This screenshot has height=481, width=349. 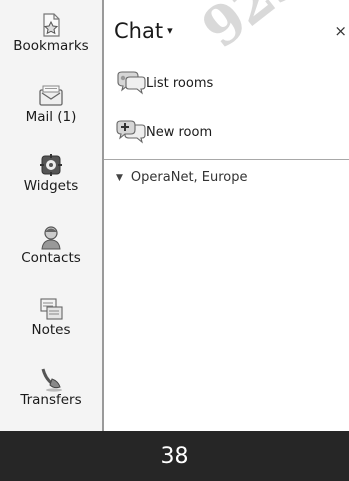 What do you see at coordinates (131, 83) in the screenshot?
I see `list-rooms-icon` at bounding box center [131, 83].